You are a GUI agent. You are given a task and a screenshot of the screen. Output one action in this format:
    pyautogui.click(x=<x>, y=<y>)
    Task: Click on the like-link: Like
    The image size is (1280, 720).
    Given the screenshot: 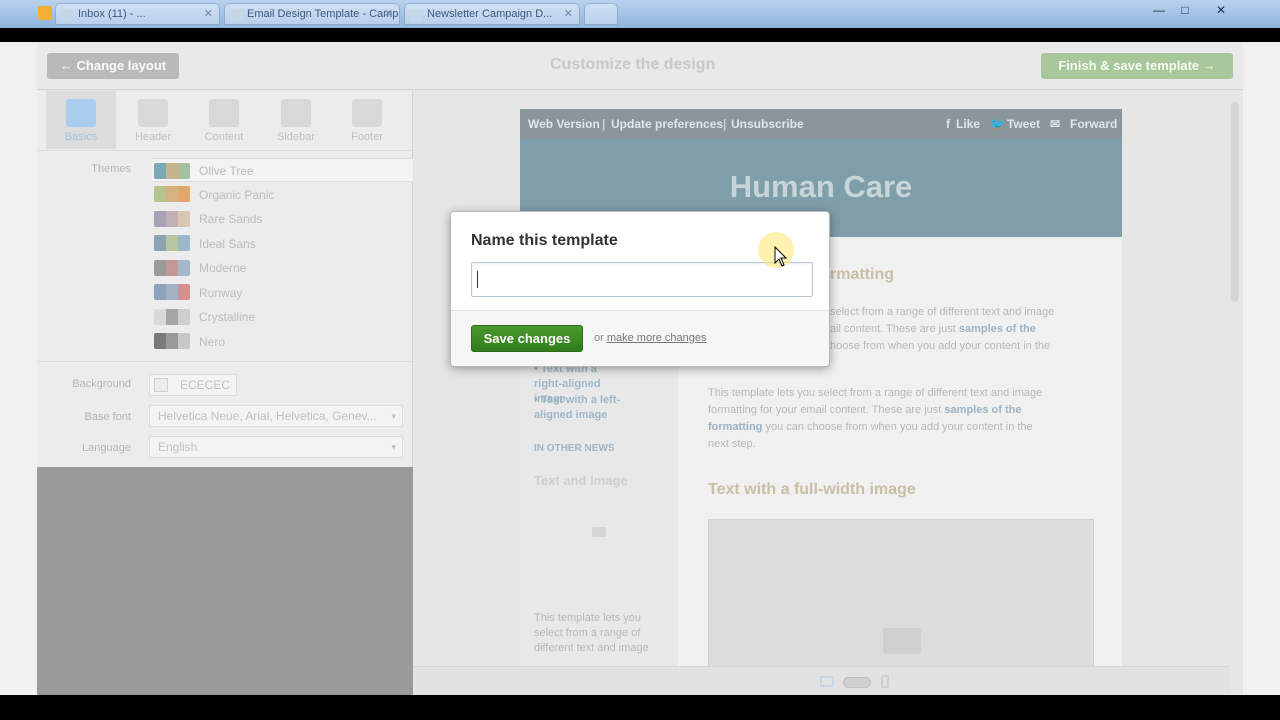 What is the action you would take?
    pyautogui.click(x=968, y=124)
    